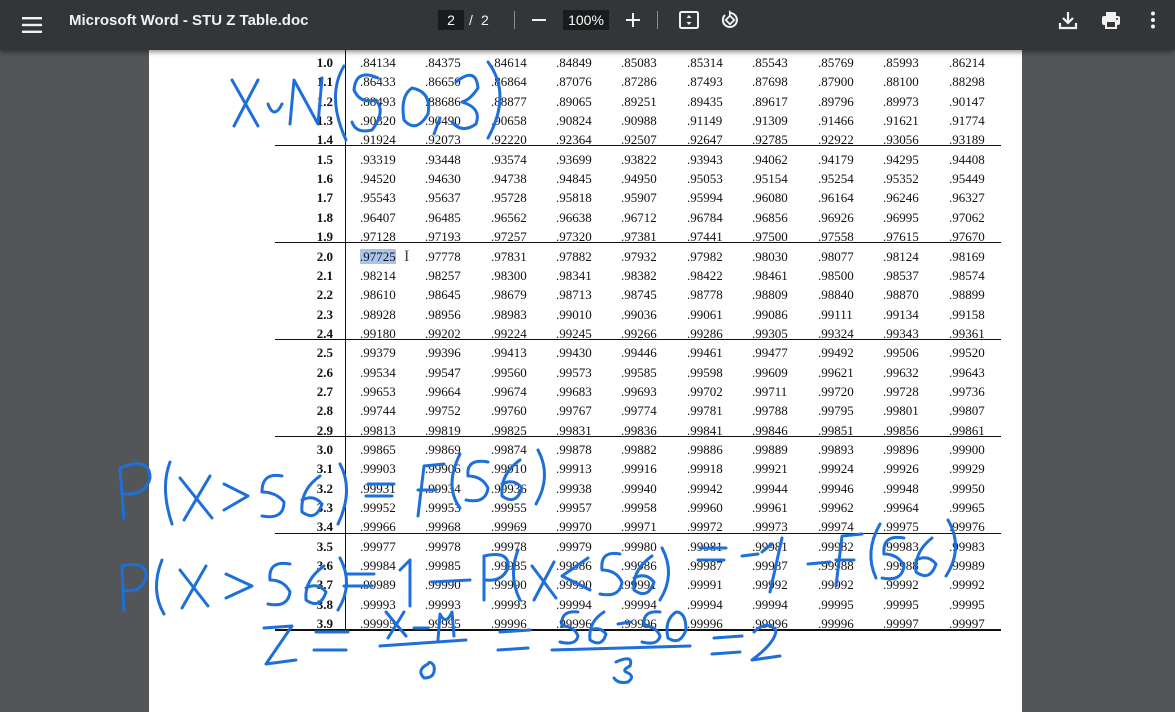 The height and width of the screenshot is (712, 1175). I want to click on table-cell: .99983, so click(914, 547).